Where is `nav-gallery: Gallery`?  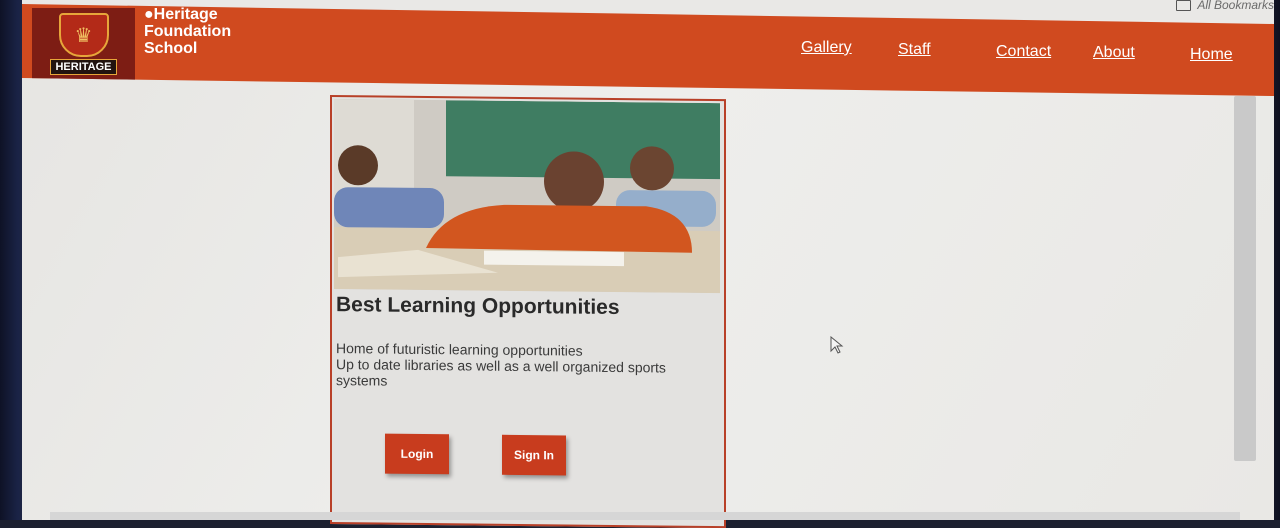 nav-gallery: Gallery is located at coordinates (826, 48).